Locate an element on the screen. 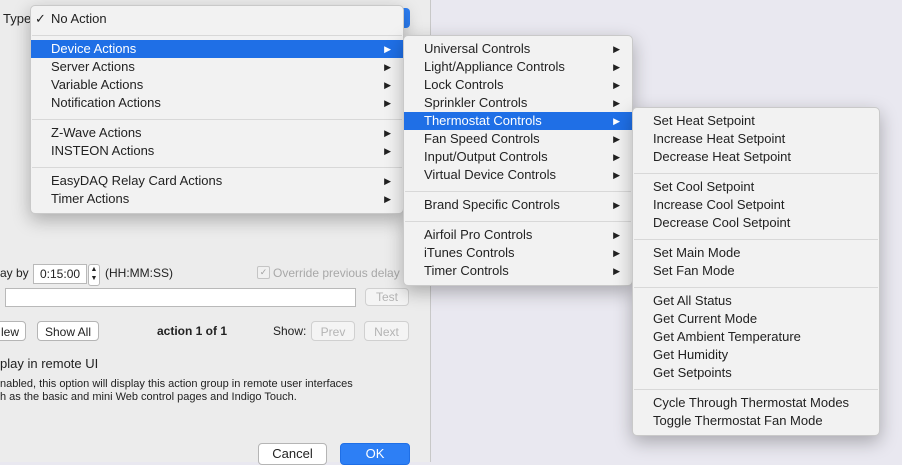  menu-item-timer-actions: Timer Actions ▶ is located at coordinates (217, 199).